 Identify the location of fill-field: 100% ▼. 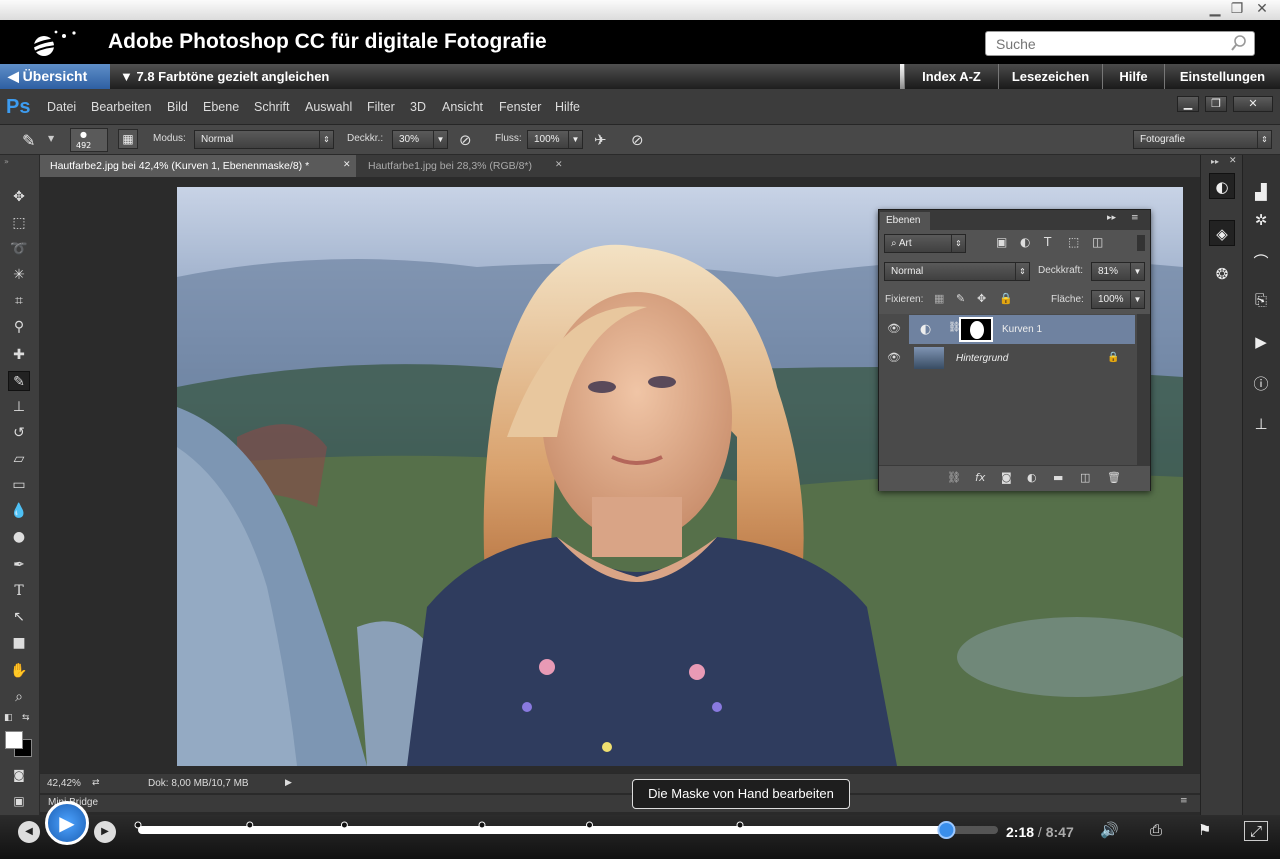
(1118, 299).